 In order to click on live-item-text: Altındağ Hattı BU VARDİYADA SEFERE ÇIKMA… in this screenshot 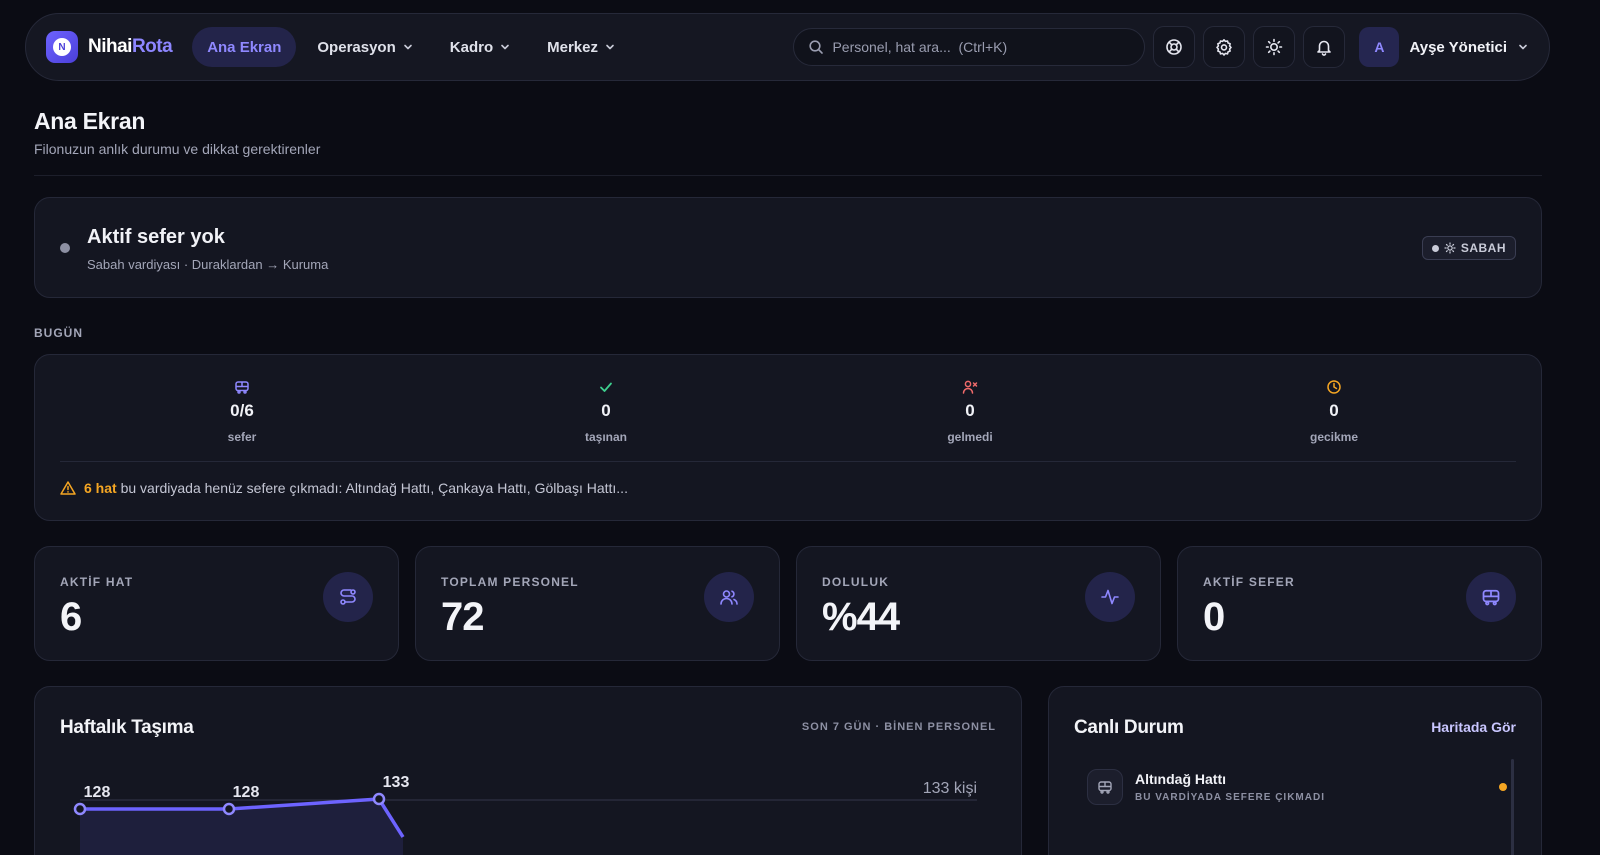, I will do `click(1230, 787)`.